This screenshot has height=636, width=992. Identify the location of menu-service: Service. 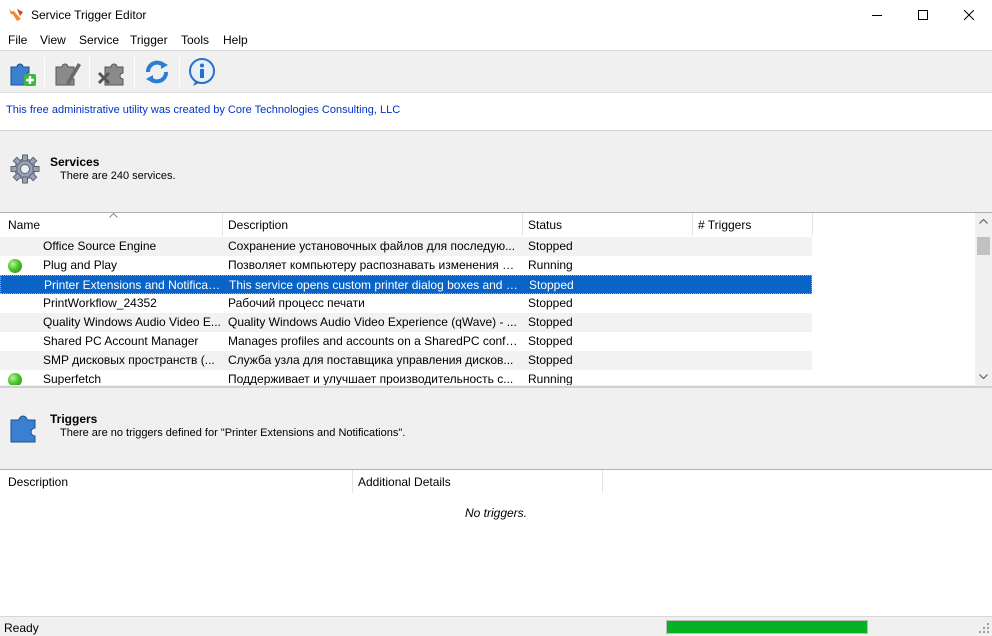
(99, 40).